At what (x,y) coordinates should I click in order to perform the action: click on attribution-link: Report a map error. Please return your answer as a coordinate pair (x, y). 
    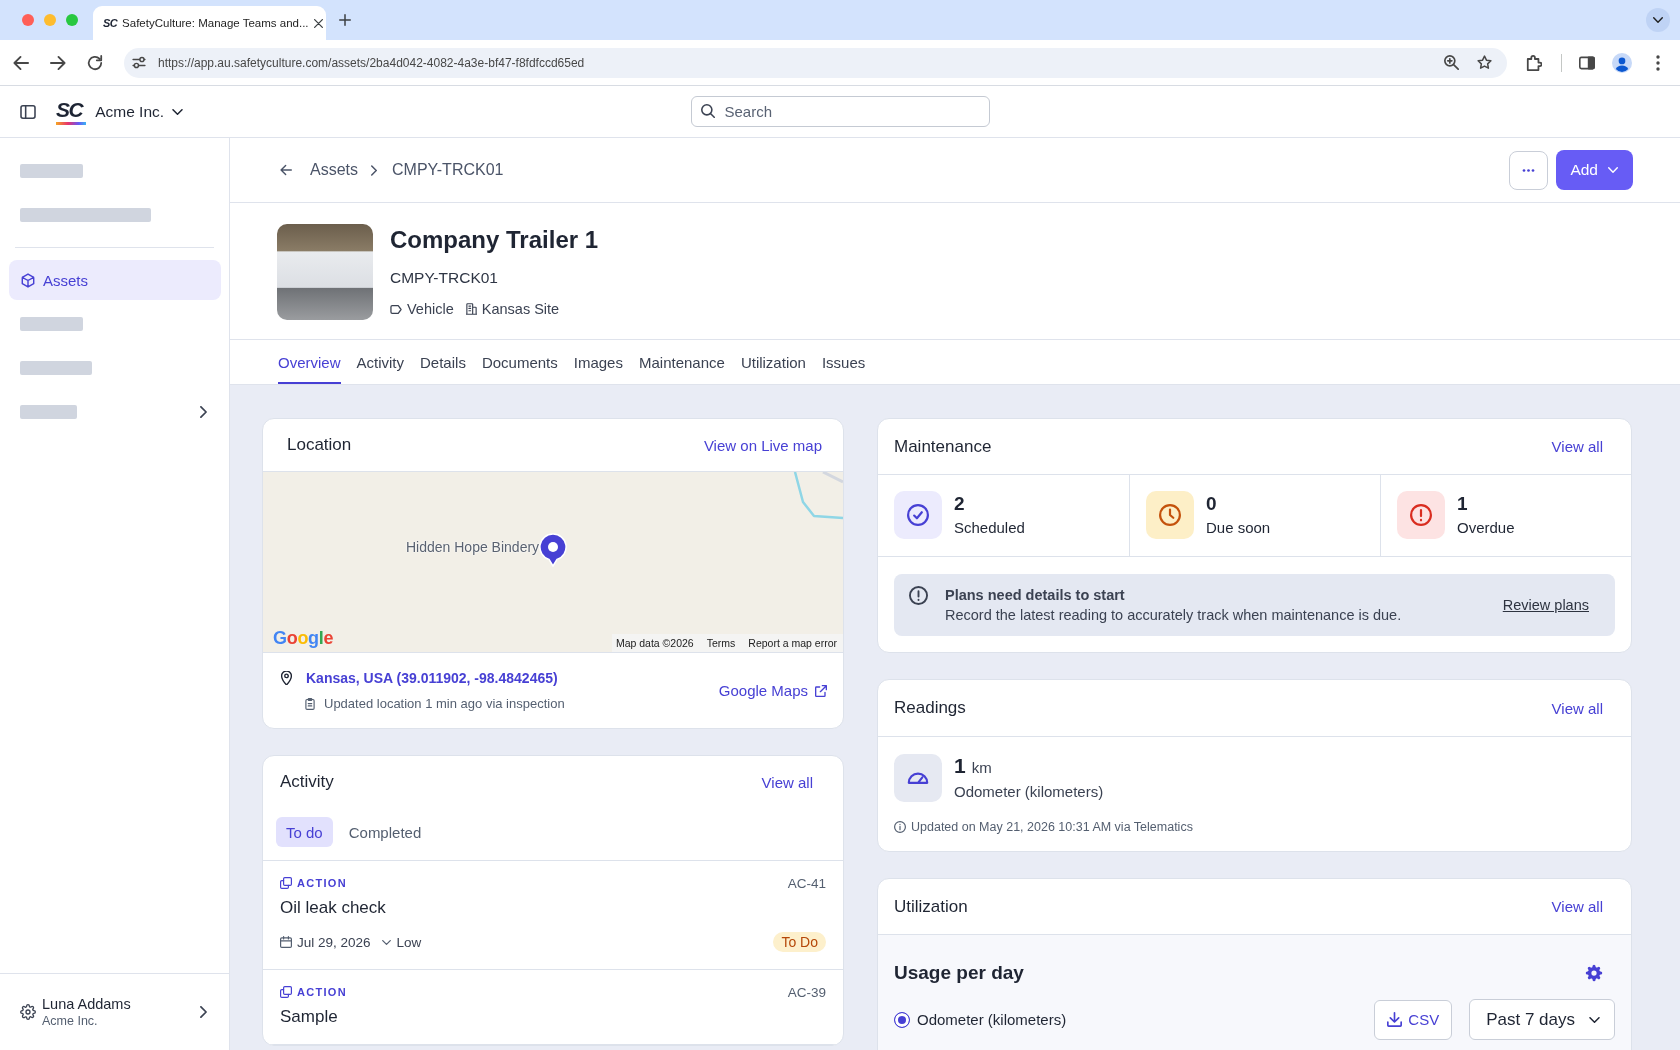
    Looking at the image, I should click on (792, 643).